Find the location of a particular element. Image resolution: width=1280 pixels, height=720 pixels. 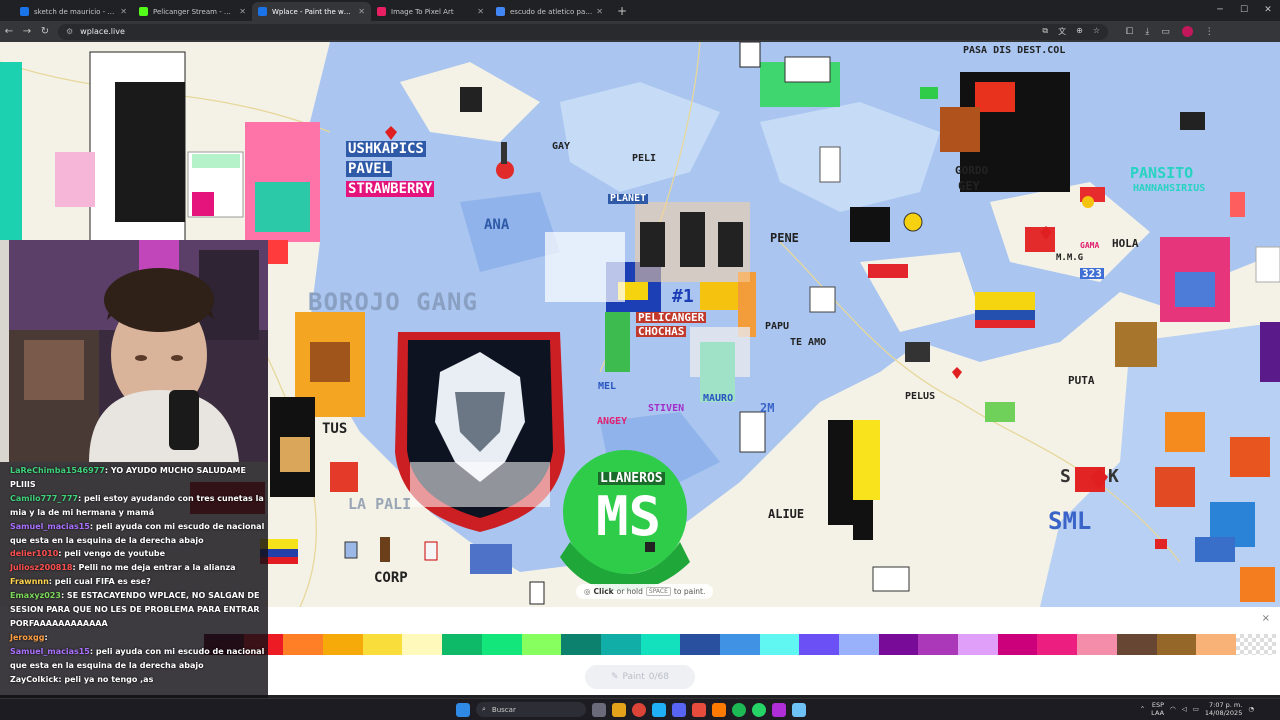

browser-tab: escudo de atletico parceros - B... ✕ is located at coordinates (549, 11).